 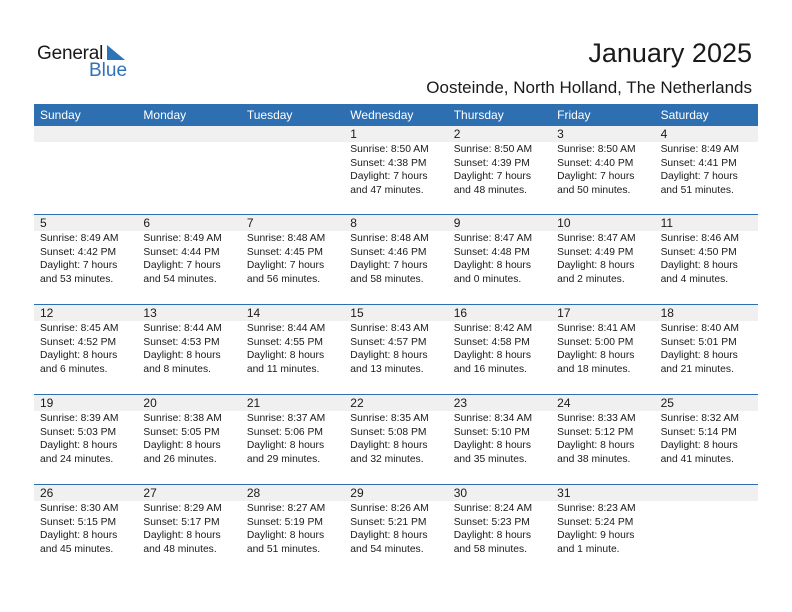 I want to click on sunset-time: Sunset: 4:53 PM, so click(x=181, y=342).